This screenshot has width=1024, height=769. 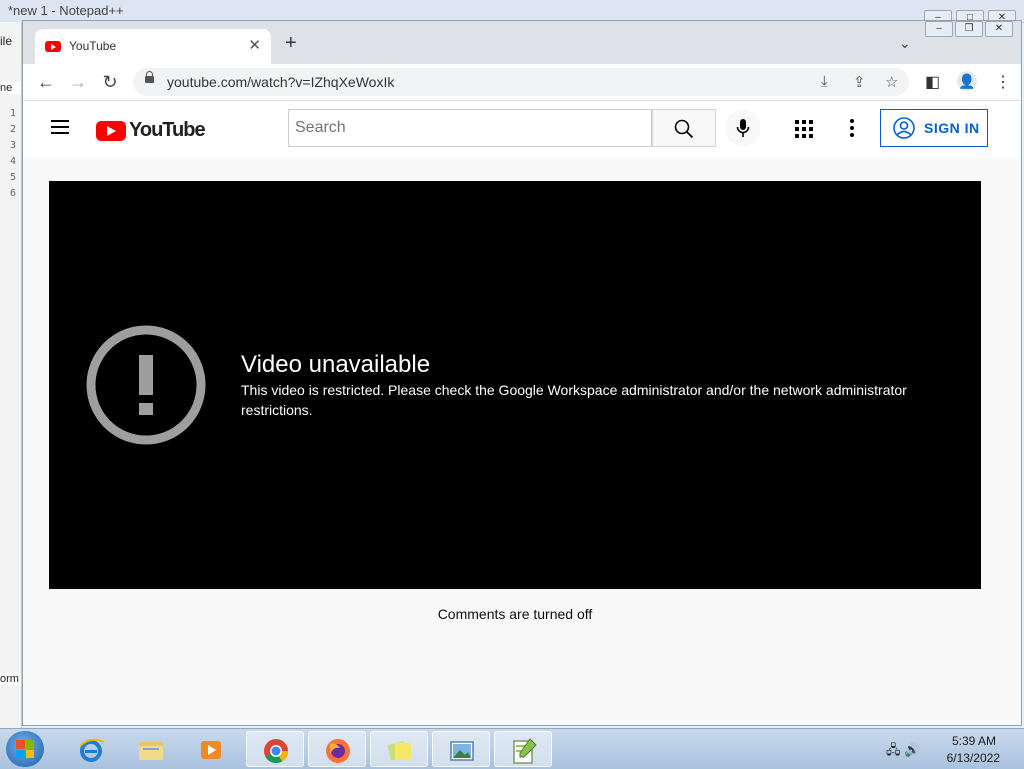 I want to click on sign-in-label: SIGN IN, so click(x=952, y=128).